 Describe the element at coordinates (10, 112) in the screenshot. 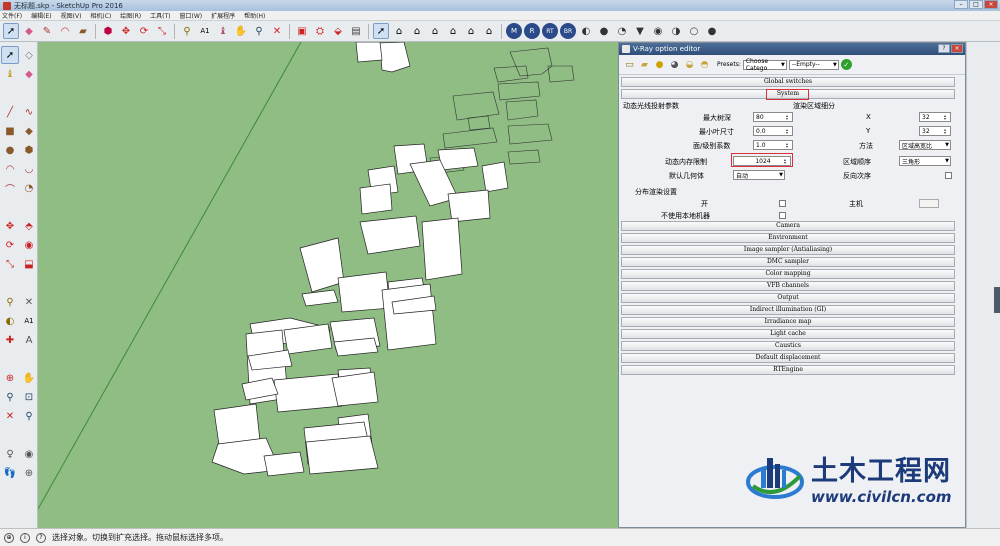

I see `line-icon: ╱` at that location.